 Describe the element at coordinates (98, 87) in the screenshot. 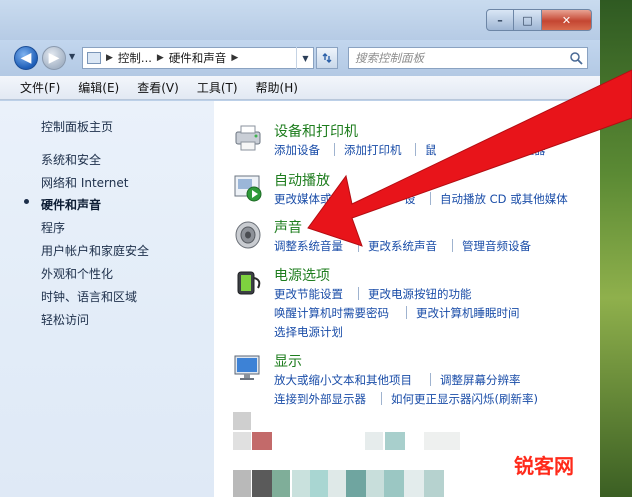

I see `menu-edit: 编辑(E)` at that location.